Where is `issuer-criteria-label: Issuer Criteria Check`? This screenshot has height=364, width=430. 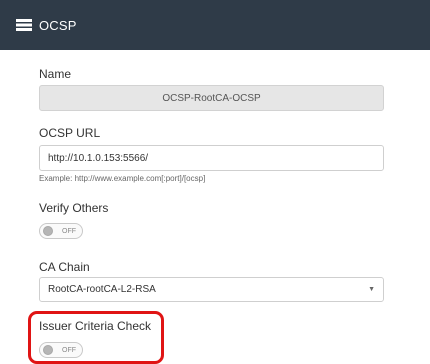
issuer-criteria-label: Issuer Criteria Check is located at coordinates (95, 326).